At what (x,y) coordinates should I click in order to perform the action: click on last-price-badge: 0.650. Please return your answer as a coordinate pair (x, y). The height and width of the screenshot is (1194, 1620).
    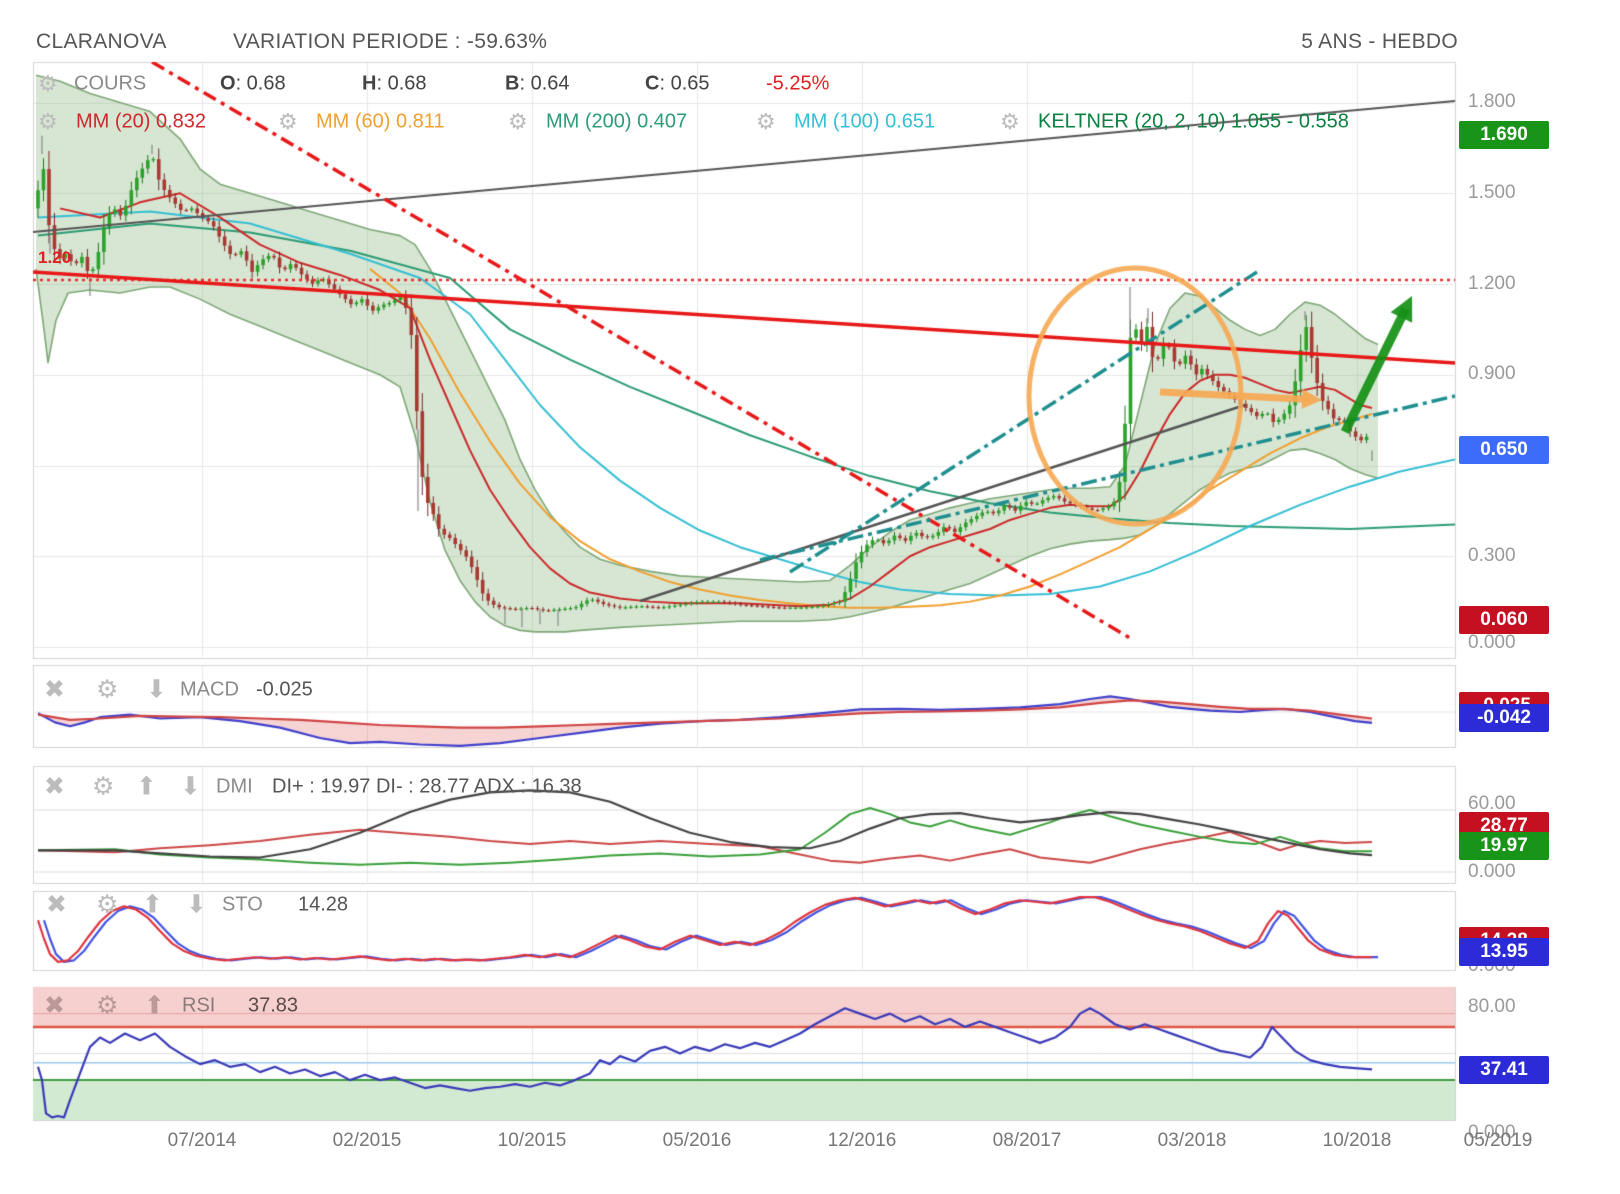
    Looking at the image, I should click on (1504, 450).